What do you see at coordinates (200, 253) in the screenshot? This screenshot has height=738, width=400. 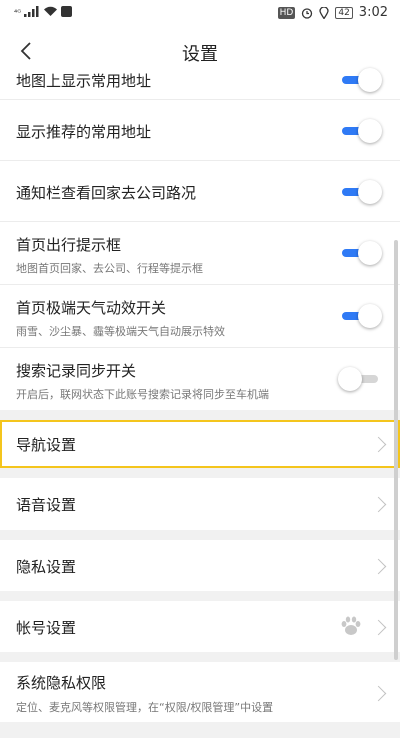 I see `toggle-row-travel-tips: 首页出行提示框 地图首页回家、去公司、行程等提示框` at bounding box center [200, 253].